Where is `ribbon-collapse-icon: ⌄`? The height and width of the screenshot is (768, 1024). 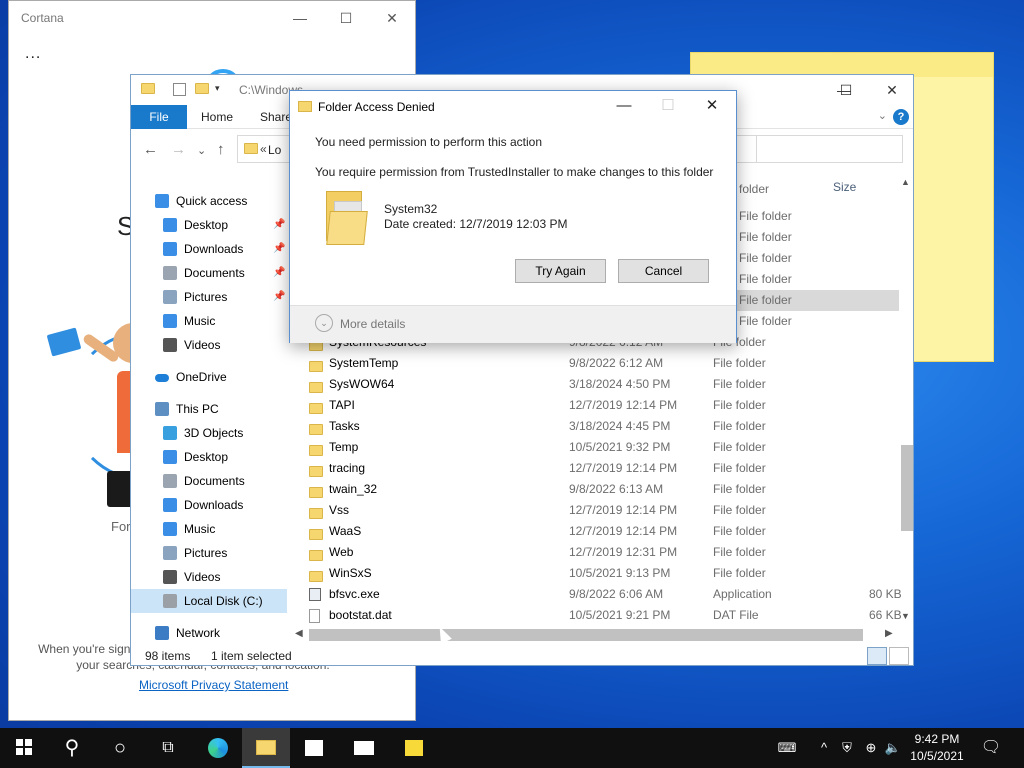
ribbon-collapse-icon: ⌄ is located at coordinates (882, 115).